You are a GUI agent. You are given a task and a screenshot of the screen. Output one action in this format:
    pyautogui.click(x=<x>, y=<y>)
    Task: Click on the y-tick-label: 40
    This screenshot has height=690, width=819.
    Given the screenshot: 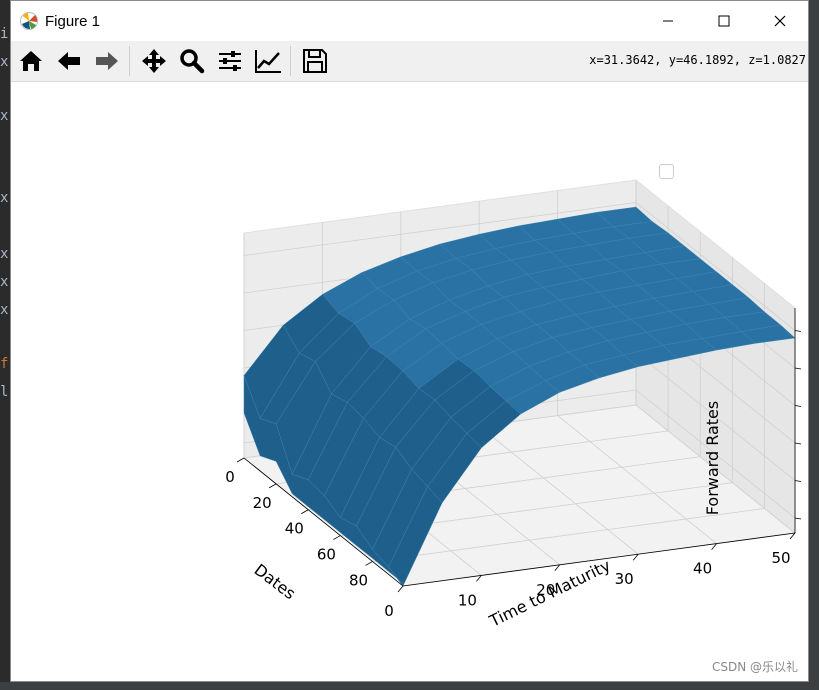 What is the action you would take?
    pyautogui.click(x=702, y=569)
    